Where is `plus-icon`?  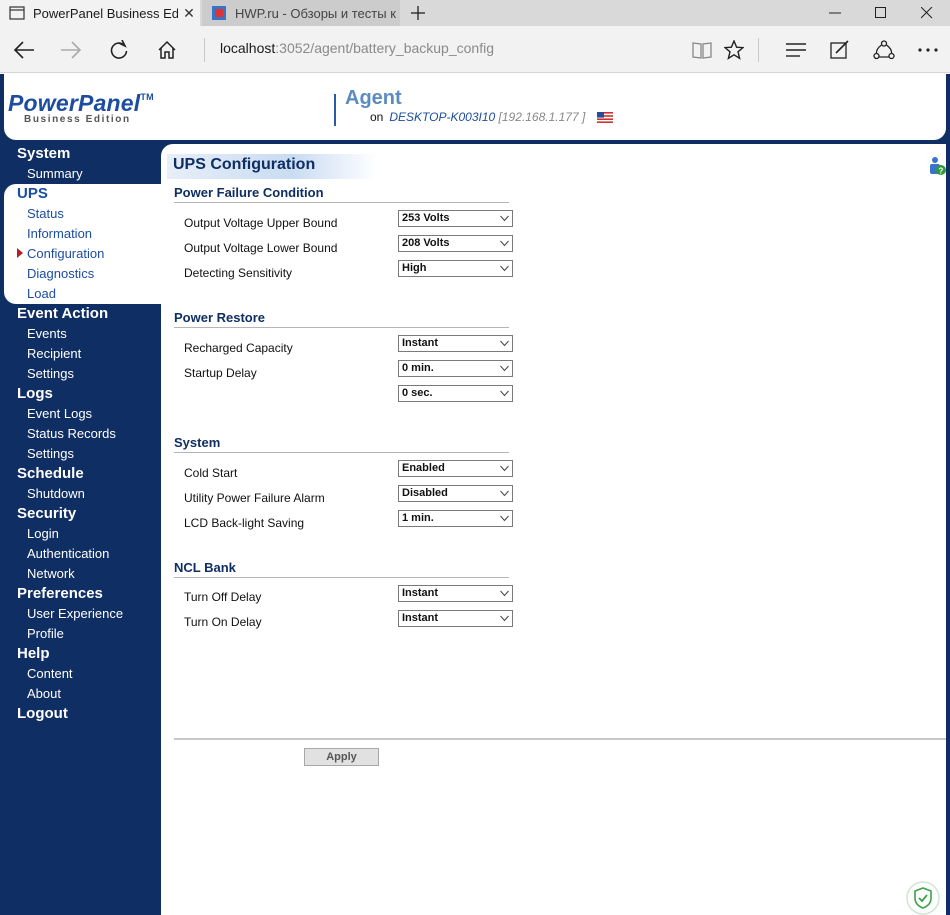 plus-icon is located at coordinates (418, 13).